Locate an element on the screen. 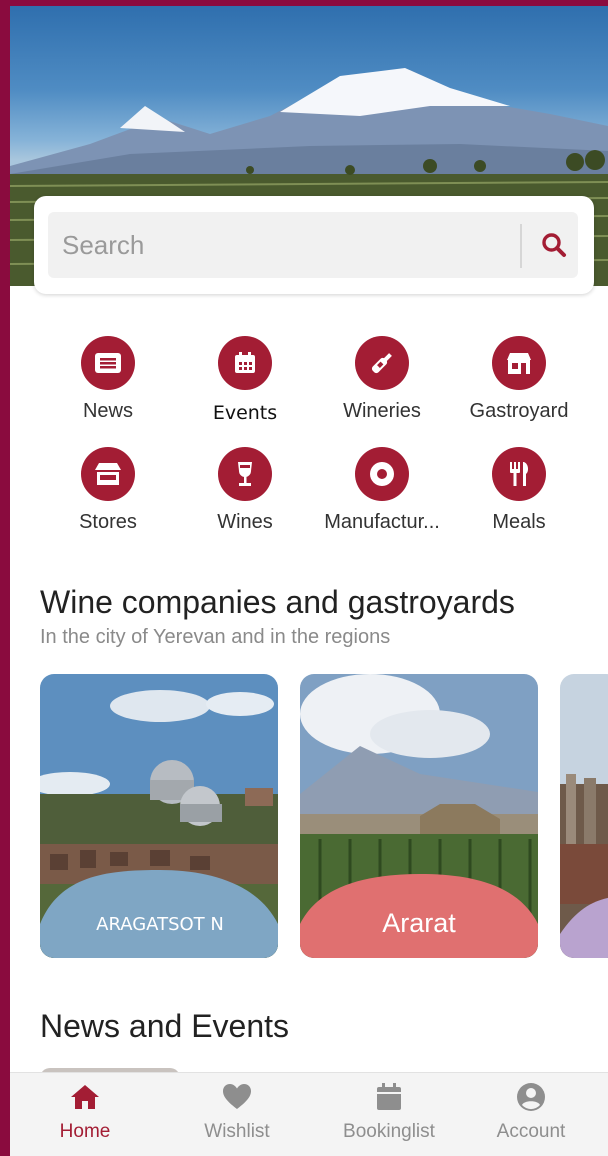 The height and width of the screenshot is (1156, 608). search-bar is located at coordinates (313, 245).